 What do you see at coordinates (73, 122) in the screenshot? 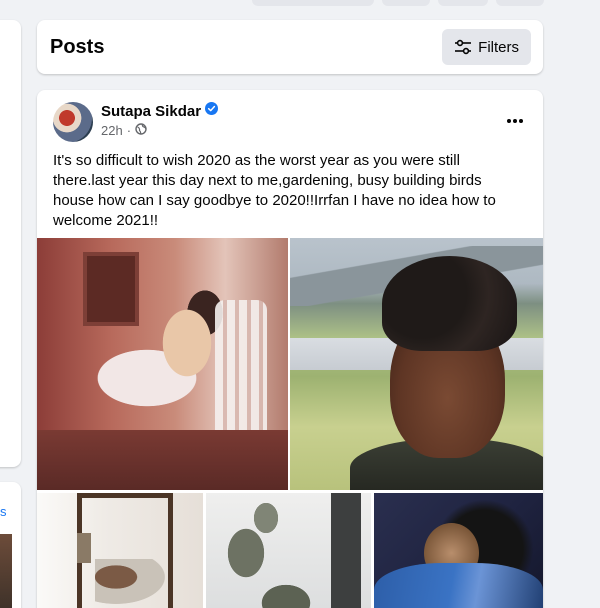
I see `avatar` at bounding box center [73, 122].